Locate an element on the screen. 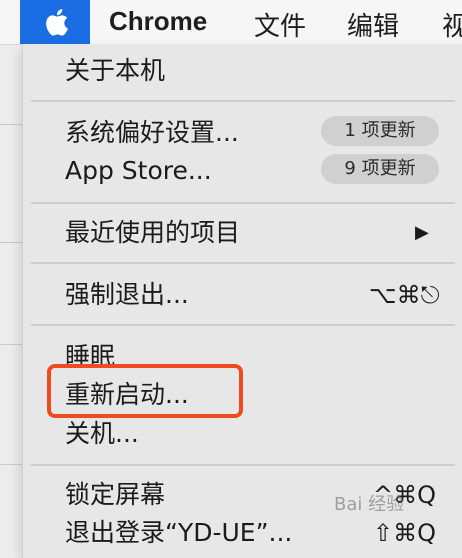 The width and height of the screenshot is (462, 558). app-store-update-badge: 9 项更新 is located at coordinates (380, 169).